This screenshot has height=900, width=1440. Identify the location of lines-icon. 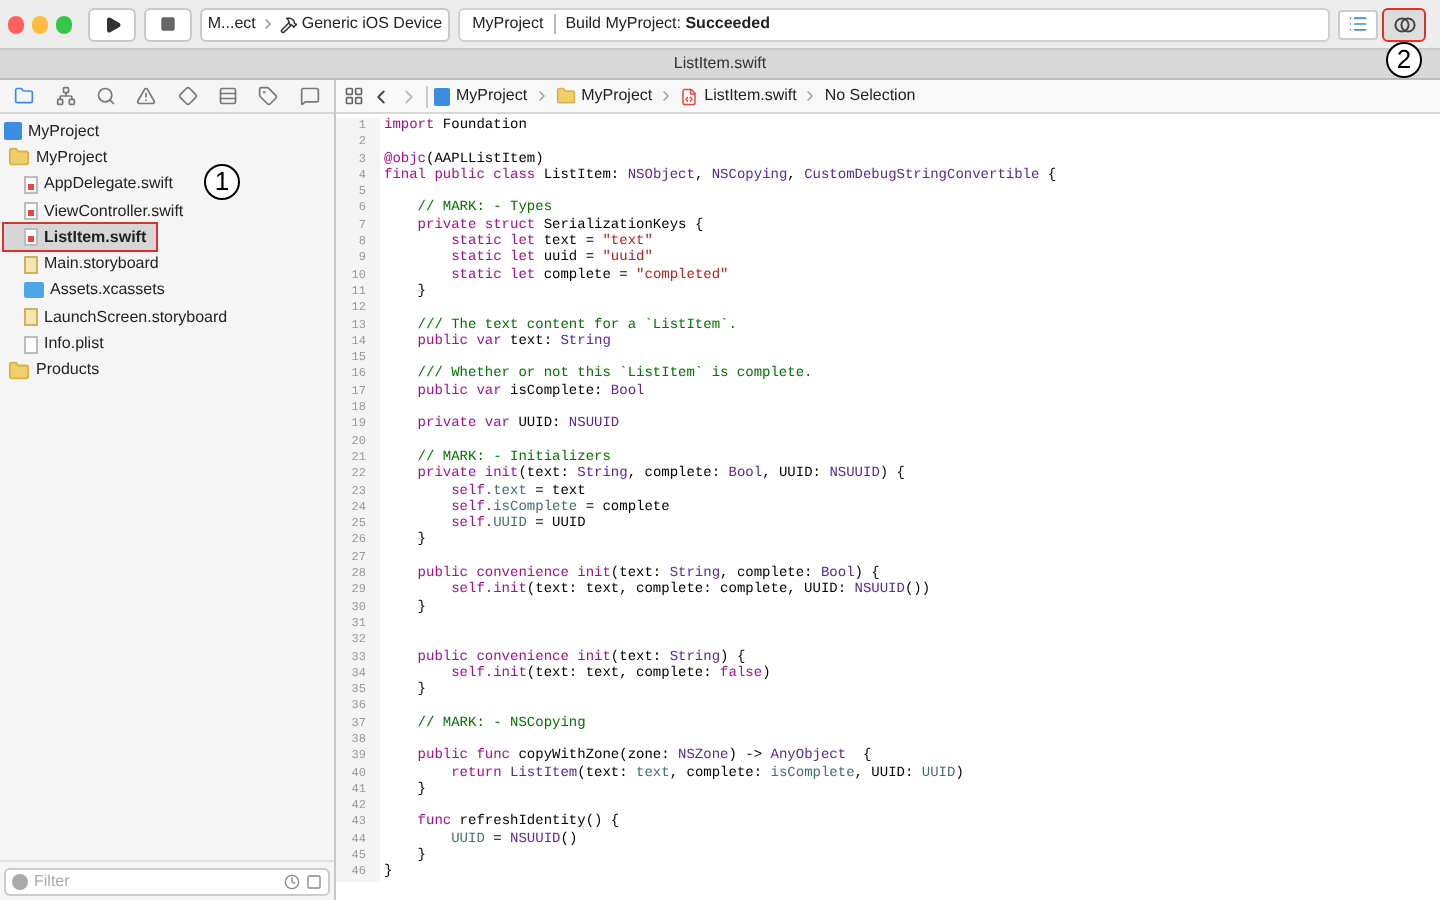
(1358, 24).